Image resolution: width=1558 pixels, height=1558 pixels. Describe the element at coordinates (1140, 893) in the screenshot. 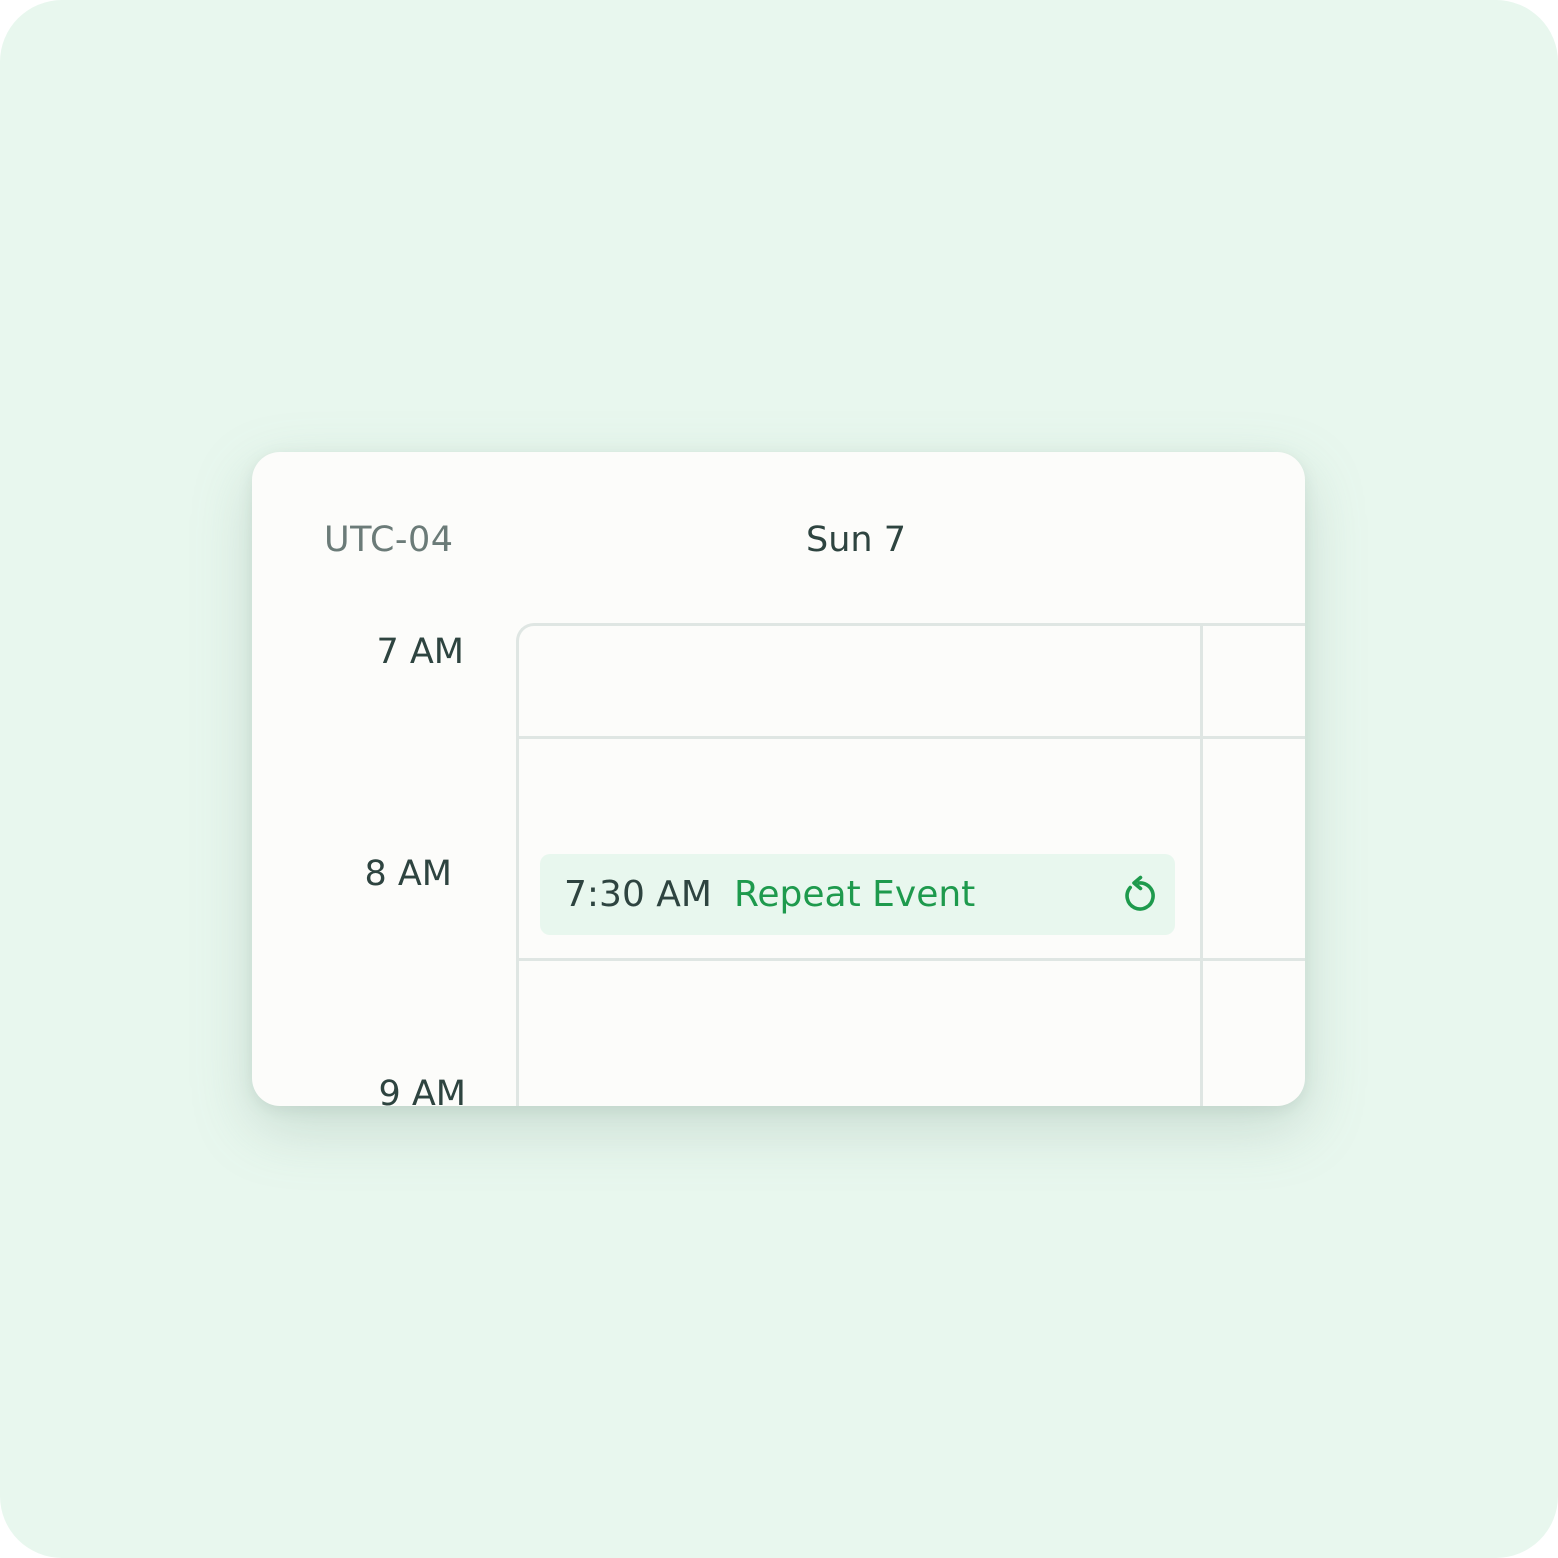

I see `repeat-icon` at that location.